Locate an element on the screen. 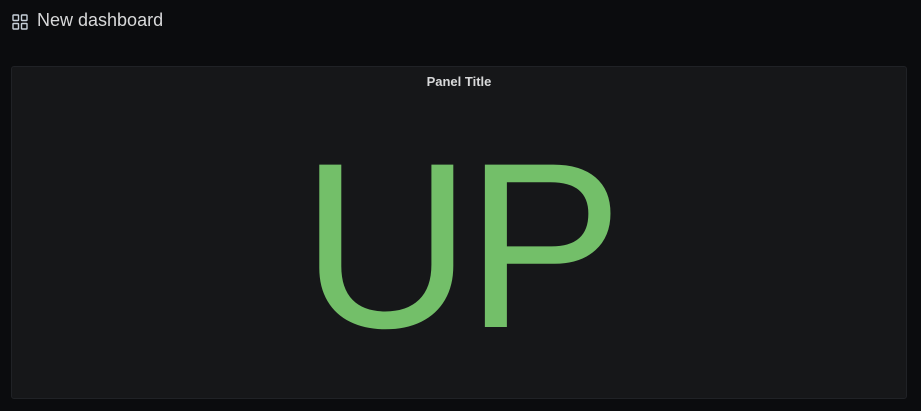 The width and height of the screenshot is (921, 411). panel-header: Panel Title is located at coordinates (459, 81).